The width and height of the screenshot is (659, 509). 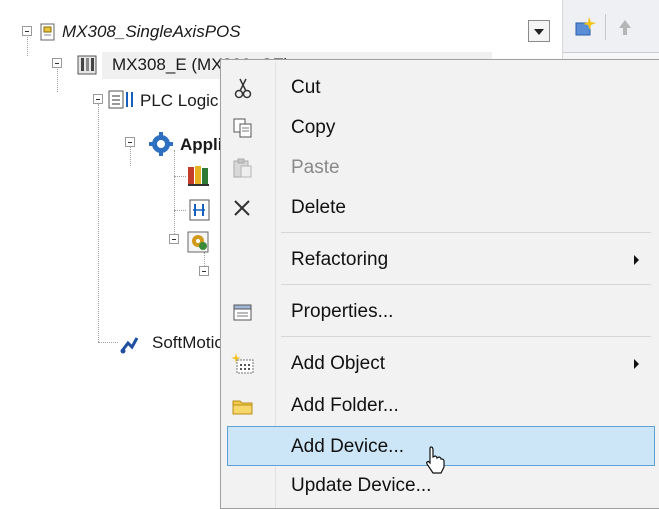 I want to click on arrow-up-icon, so click(x=625, y=27).